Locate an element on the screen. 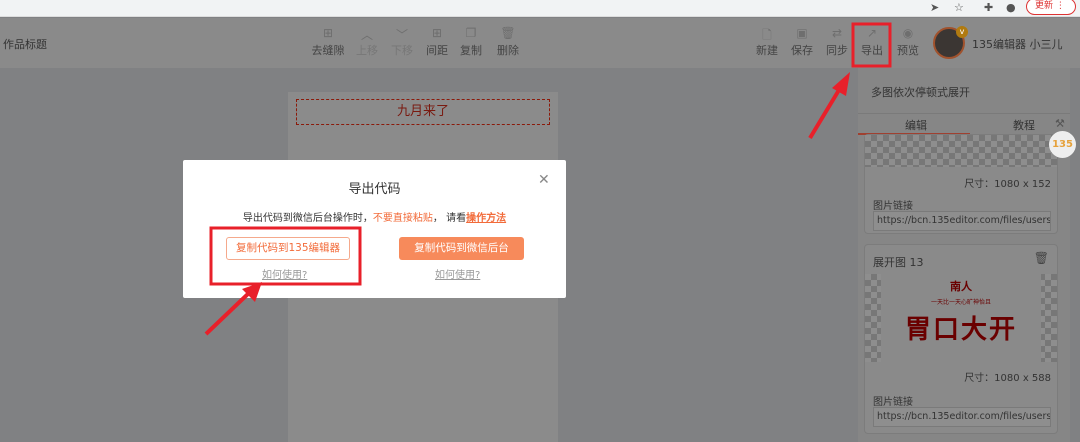  vip-badge: v is located at coordinates (962, 32).